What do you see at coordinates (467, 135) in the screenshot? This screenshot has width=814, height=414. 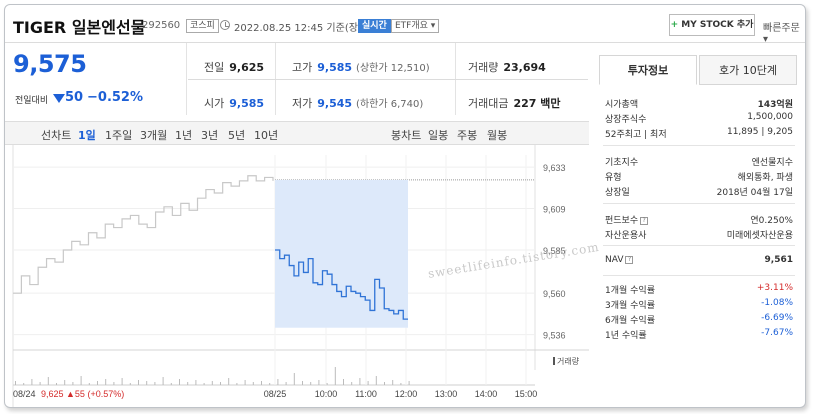 I see `candle-weekly: 주봉` at bounding box center [467, 135].